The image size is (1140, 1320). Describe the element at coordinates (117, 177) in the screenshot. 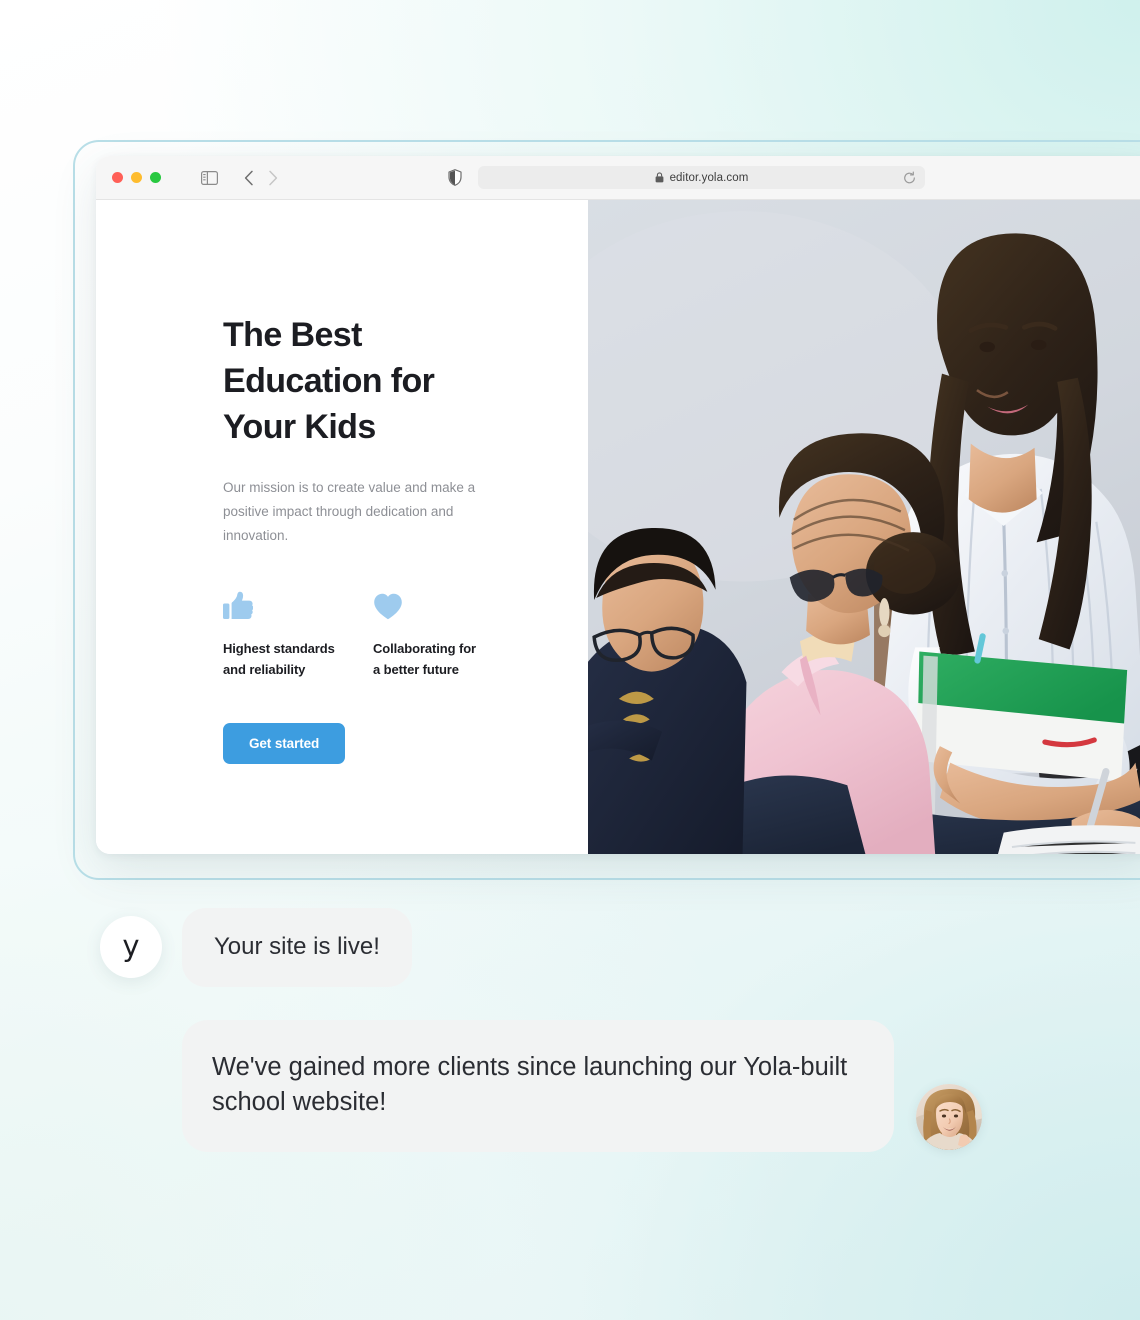

I see `close-button` at that location.